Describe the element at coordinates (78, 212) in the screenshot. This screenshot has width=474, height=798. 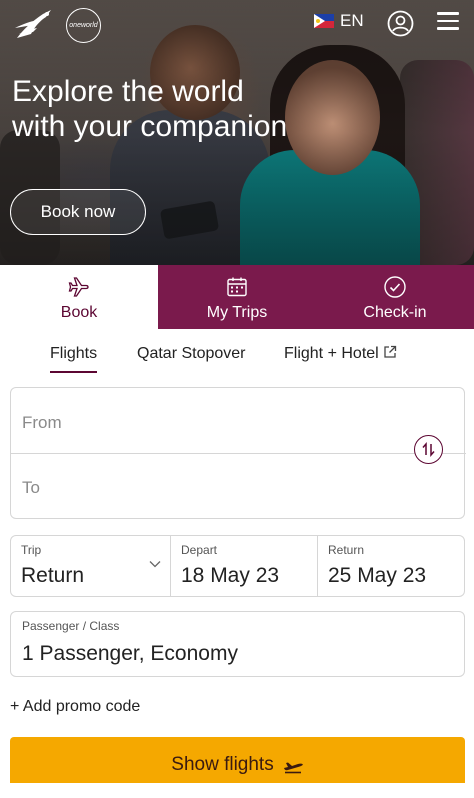
I see `book-now-button: Book now` at that location.